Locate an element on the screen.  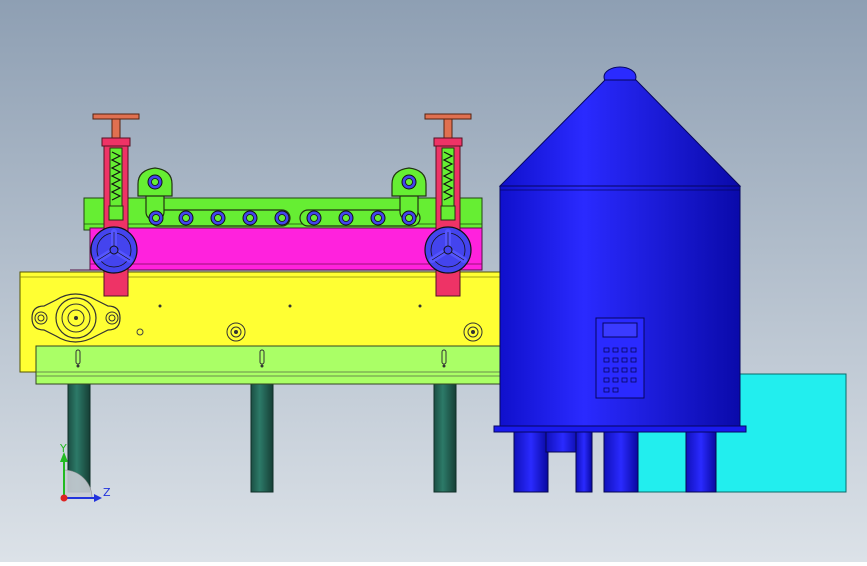
handwheel-left is located at coordinates (114, 250).